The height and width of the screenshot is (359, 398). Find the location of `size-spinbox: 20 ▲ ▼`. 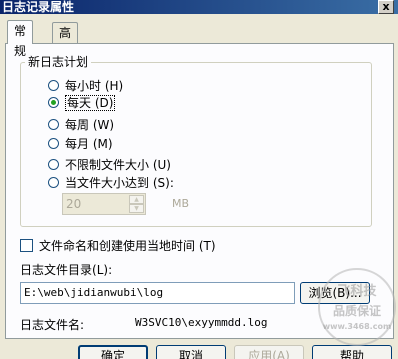

size-spinbox: 20 ▲ ▼ is located at coordinates (104, 204).